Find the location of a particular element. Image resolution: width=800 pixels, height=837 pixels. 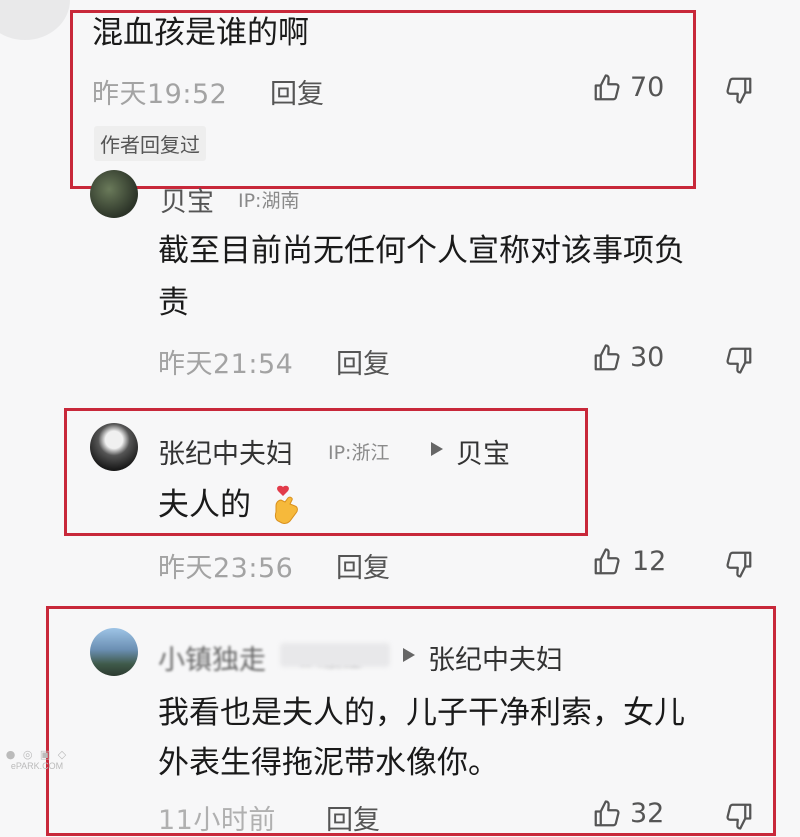

comment-3-reply-button: 回复 is located at coordinates (363, 565).